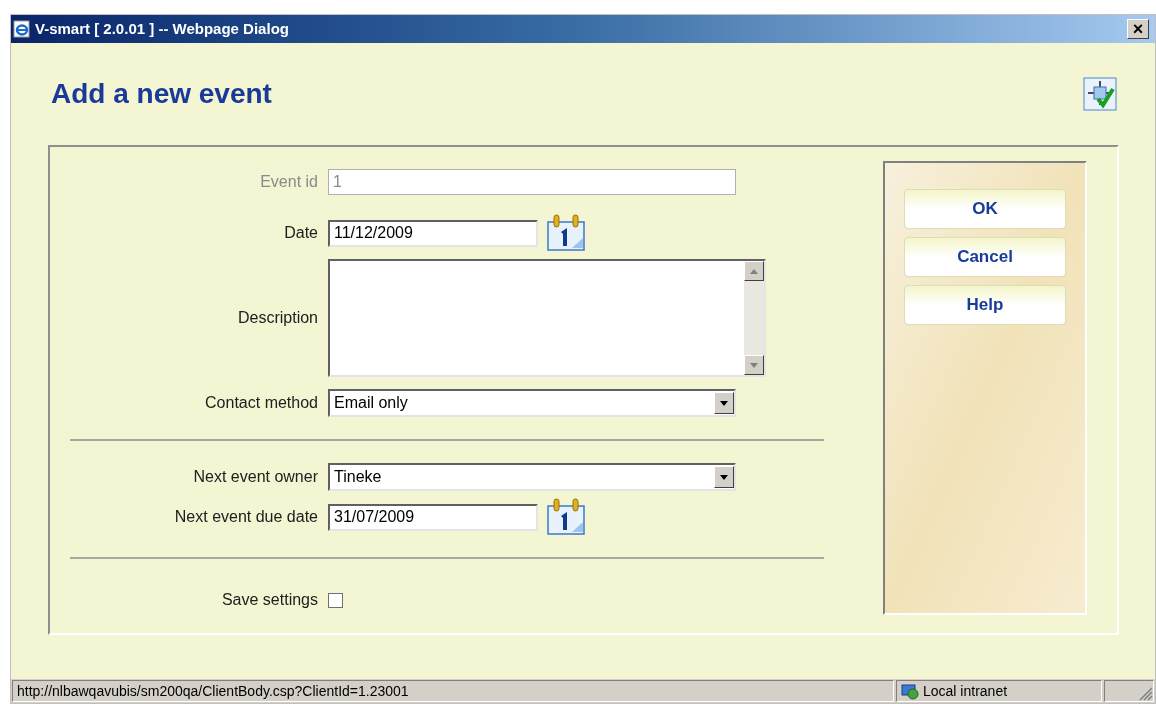  Describe the element at coordinates (255, 477) in the screenshot. I see `field-label: Next event owner` at that location.